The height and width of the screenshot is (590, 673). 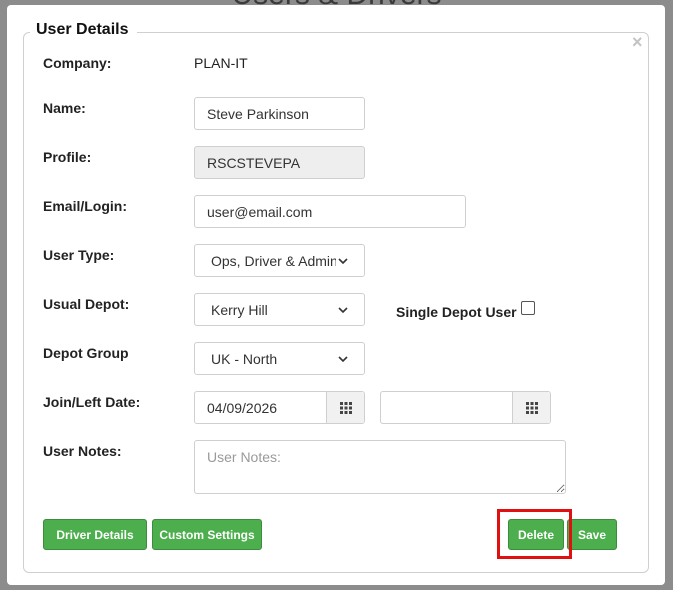 What do you see at coordinates (534, 534) in the screenshot?
I see `delete-highlight-box` at bounding box center [534, 534].